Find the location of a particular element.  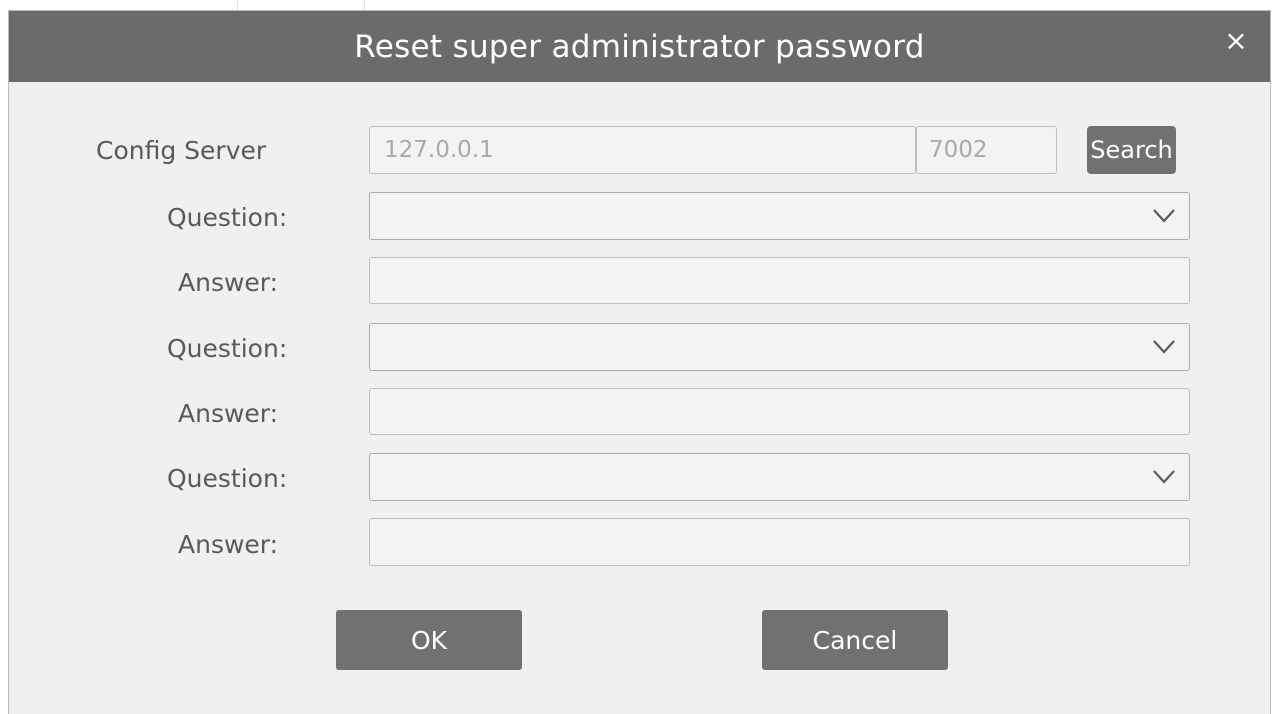

config-server-label: Config Server is located at coordinates (181, 150).